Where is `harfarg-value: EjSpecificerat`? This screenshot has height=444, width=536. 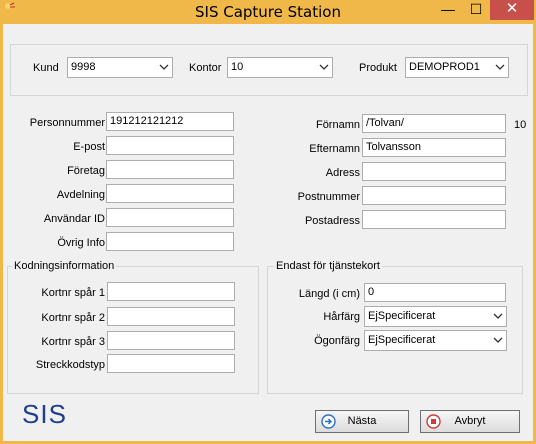 harfarg-value: EjSpecificerat is located at coordinates (402, 316).